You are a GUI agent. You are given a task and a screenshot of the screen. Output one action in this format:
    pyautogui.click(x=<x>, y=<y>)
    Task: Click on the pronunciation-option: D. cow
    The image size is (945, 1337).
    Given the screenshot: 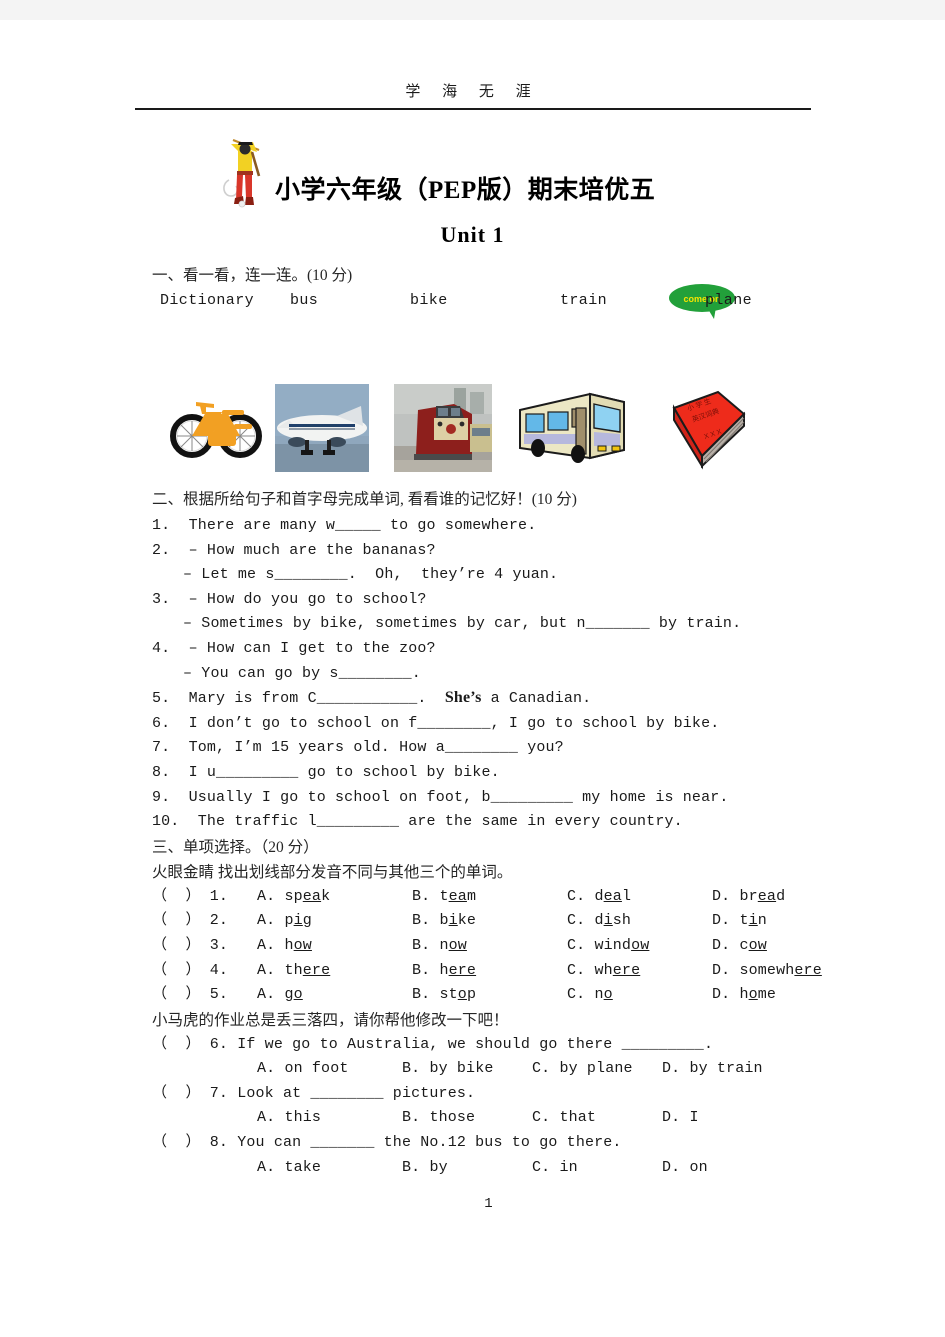 What is the action you would take?
    pyautogui.click(x=739, y=946)
    